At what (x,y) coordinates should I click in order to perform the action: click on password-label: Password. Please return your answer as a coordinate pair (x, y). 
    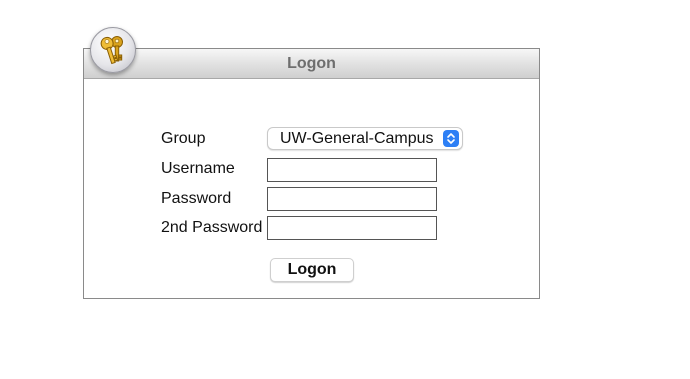
    Looking at the image, I should click on (196, 198).